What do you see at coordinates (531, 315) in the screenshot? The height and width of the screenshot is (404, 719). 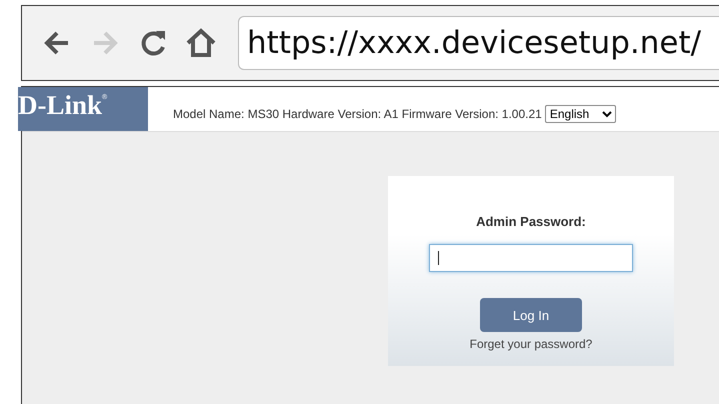 I see `login-button: Log In` at bounding box center [531, 315].